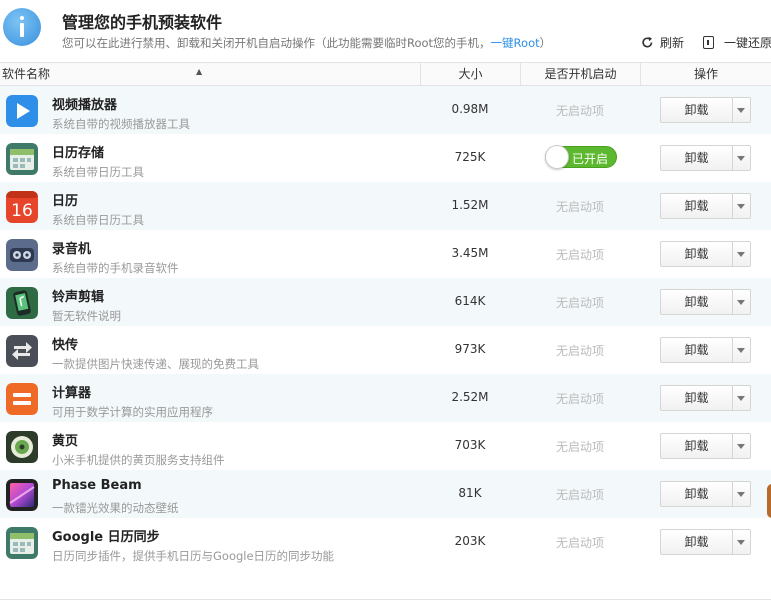 The height and width of the screenshot is (603, 771). Describe the element at coordinates (737, 42) in the screenshot. I see `restore-button: 一键还原` at that location.